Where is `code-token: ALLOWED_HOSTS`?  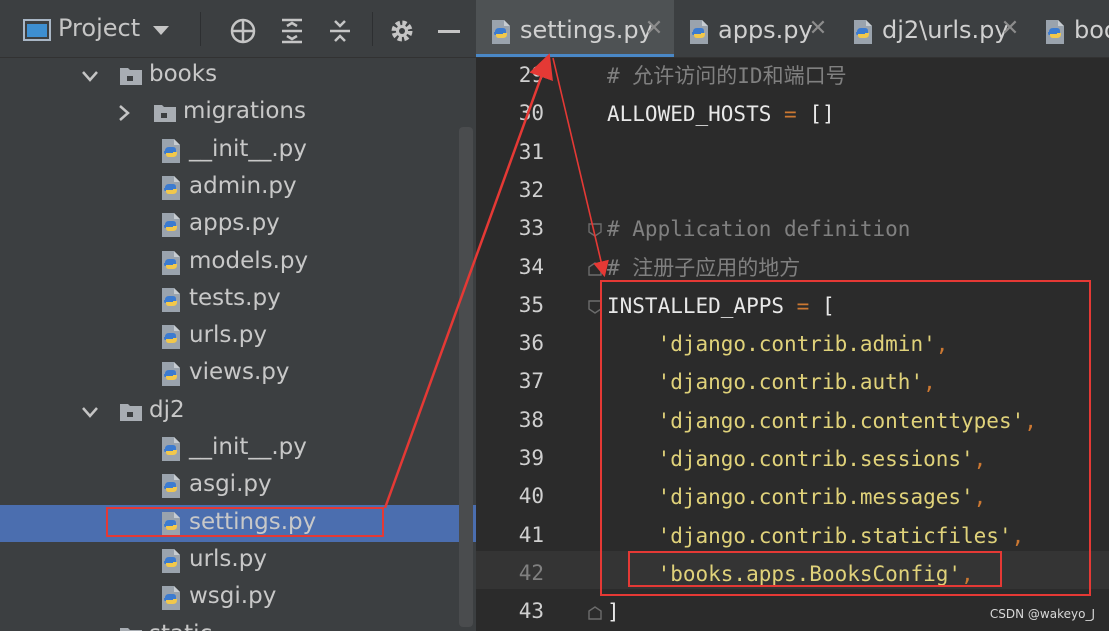
code-token: ALLOWED_HOSTS is located at coordinates (696, 114).